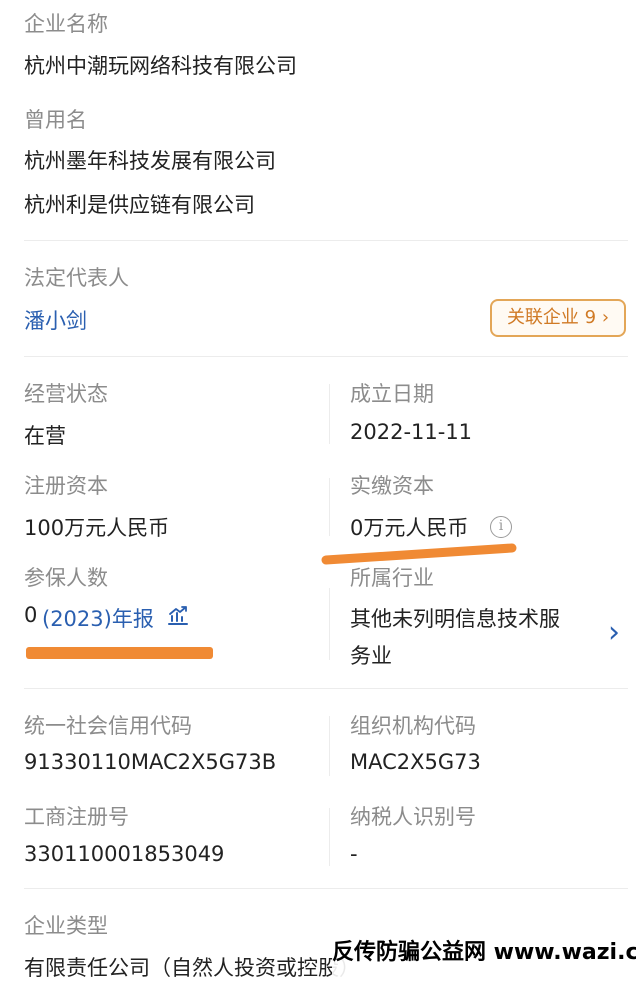  I want to click on legal-rep-name-link: 潘小剑, so click(55, 320).